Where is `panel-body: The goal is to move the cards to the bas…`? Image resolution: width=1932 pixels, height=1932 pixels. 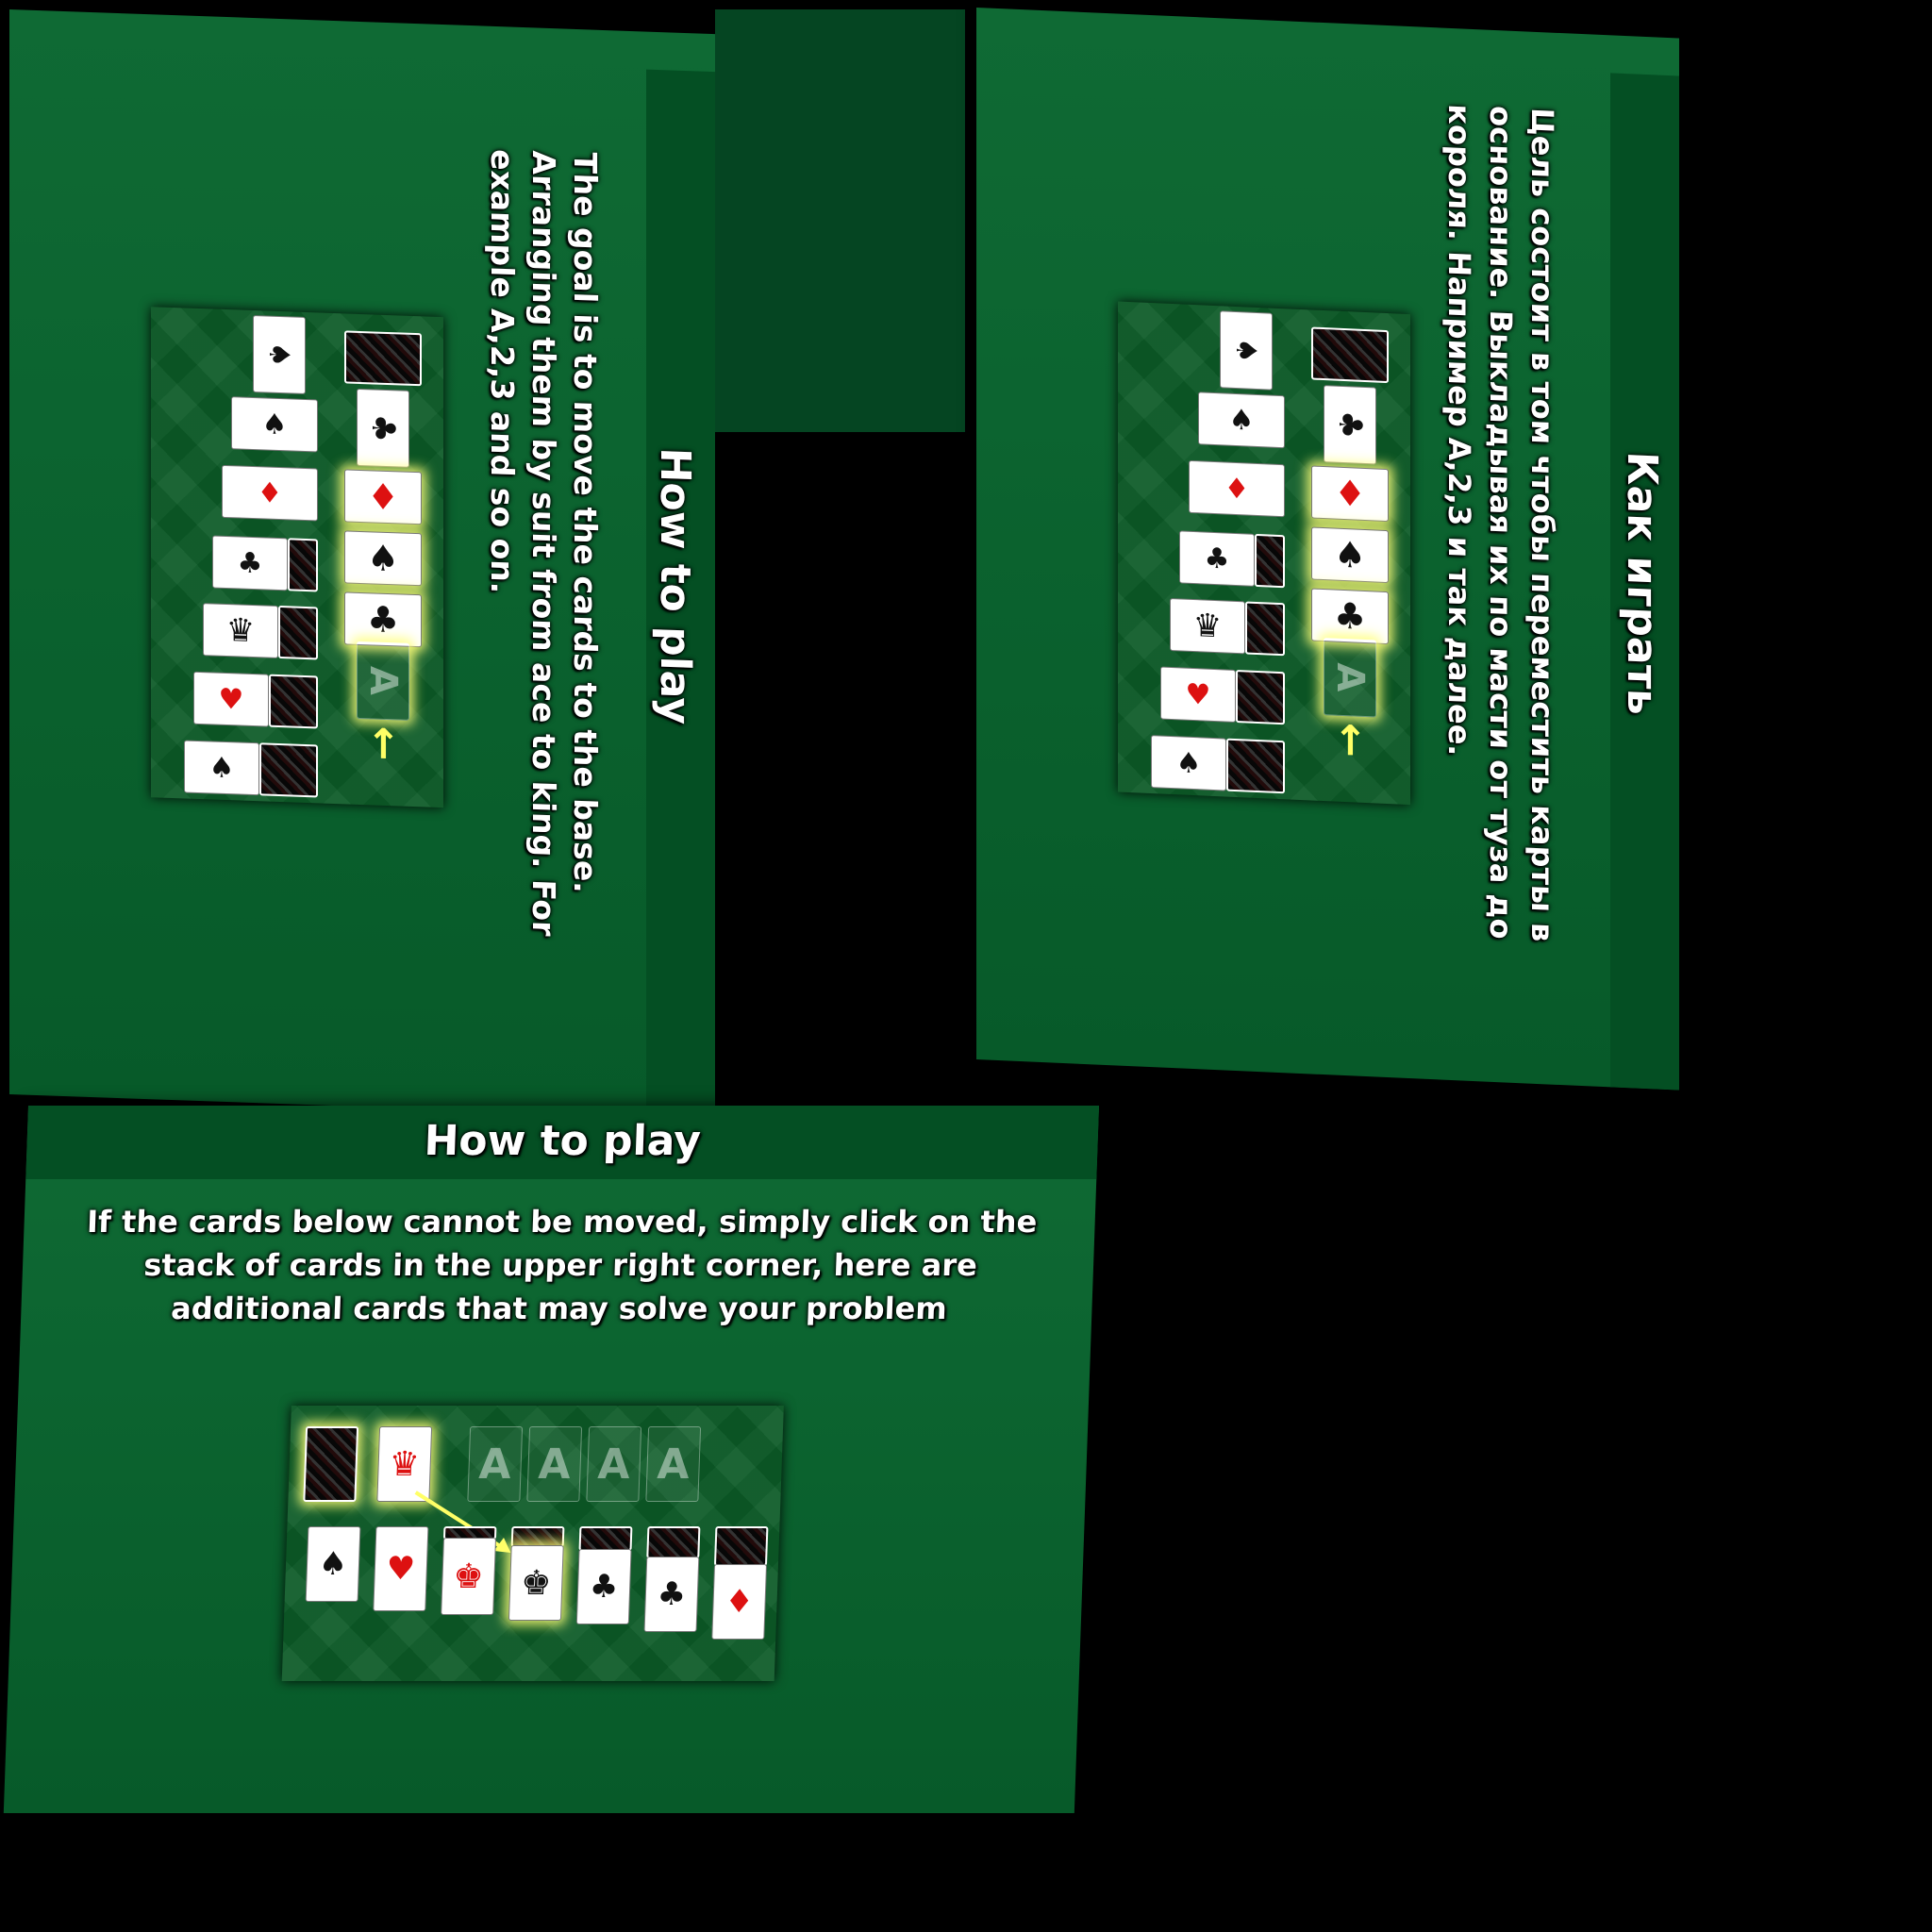
panel-body: The goal is to move the cards to the bas… is located at coordinates (544, 543).